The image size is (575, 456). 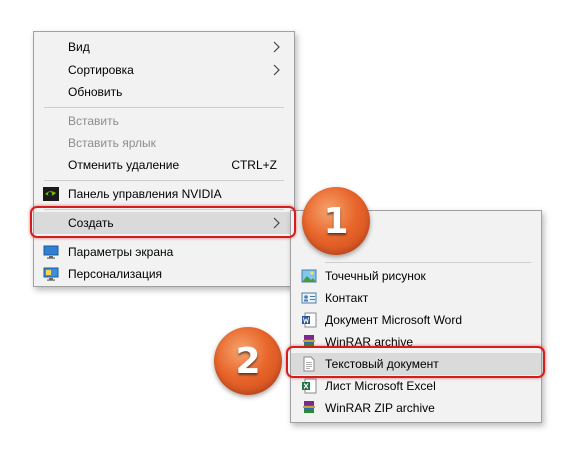 What do you see at coordinates (164, 121) in the screenshot?
I see `menu-item-paste: Вставить` at bounding box center [164, 121].